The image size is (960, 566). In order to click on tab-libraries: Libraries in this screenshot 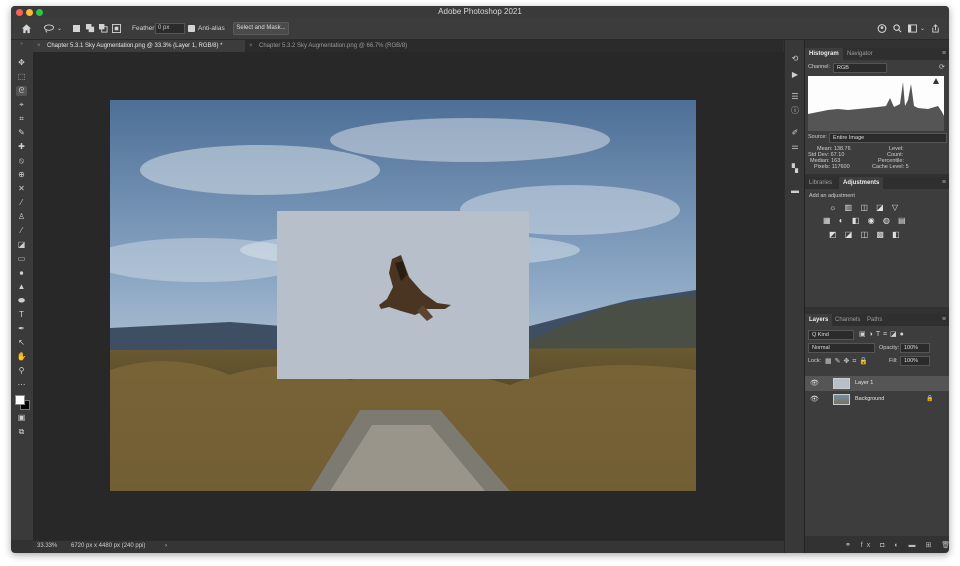, I will do `click(820, 183)`.